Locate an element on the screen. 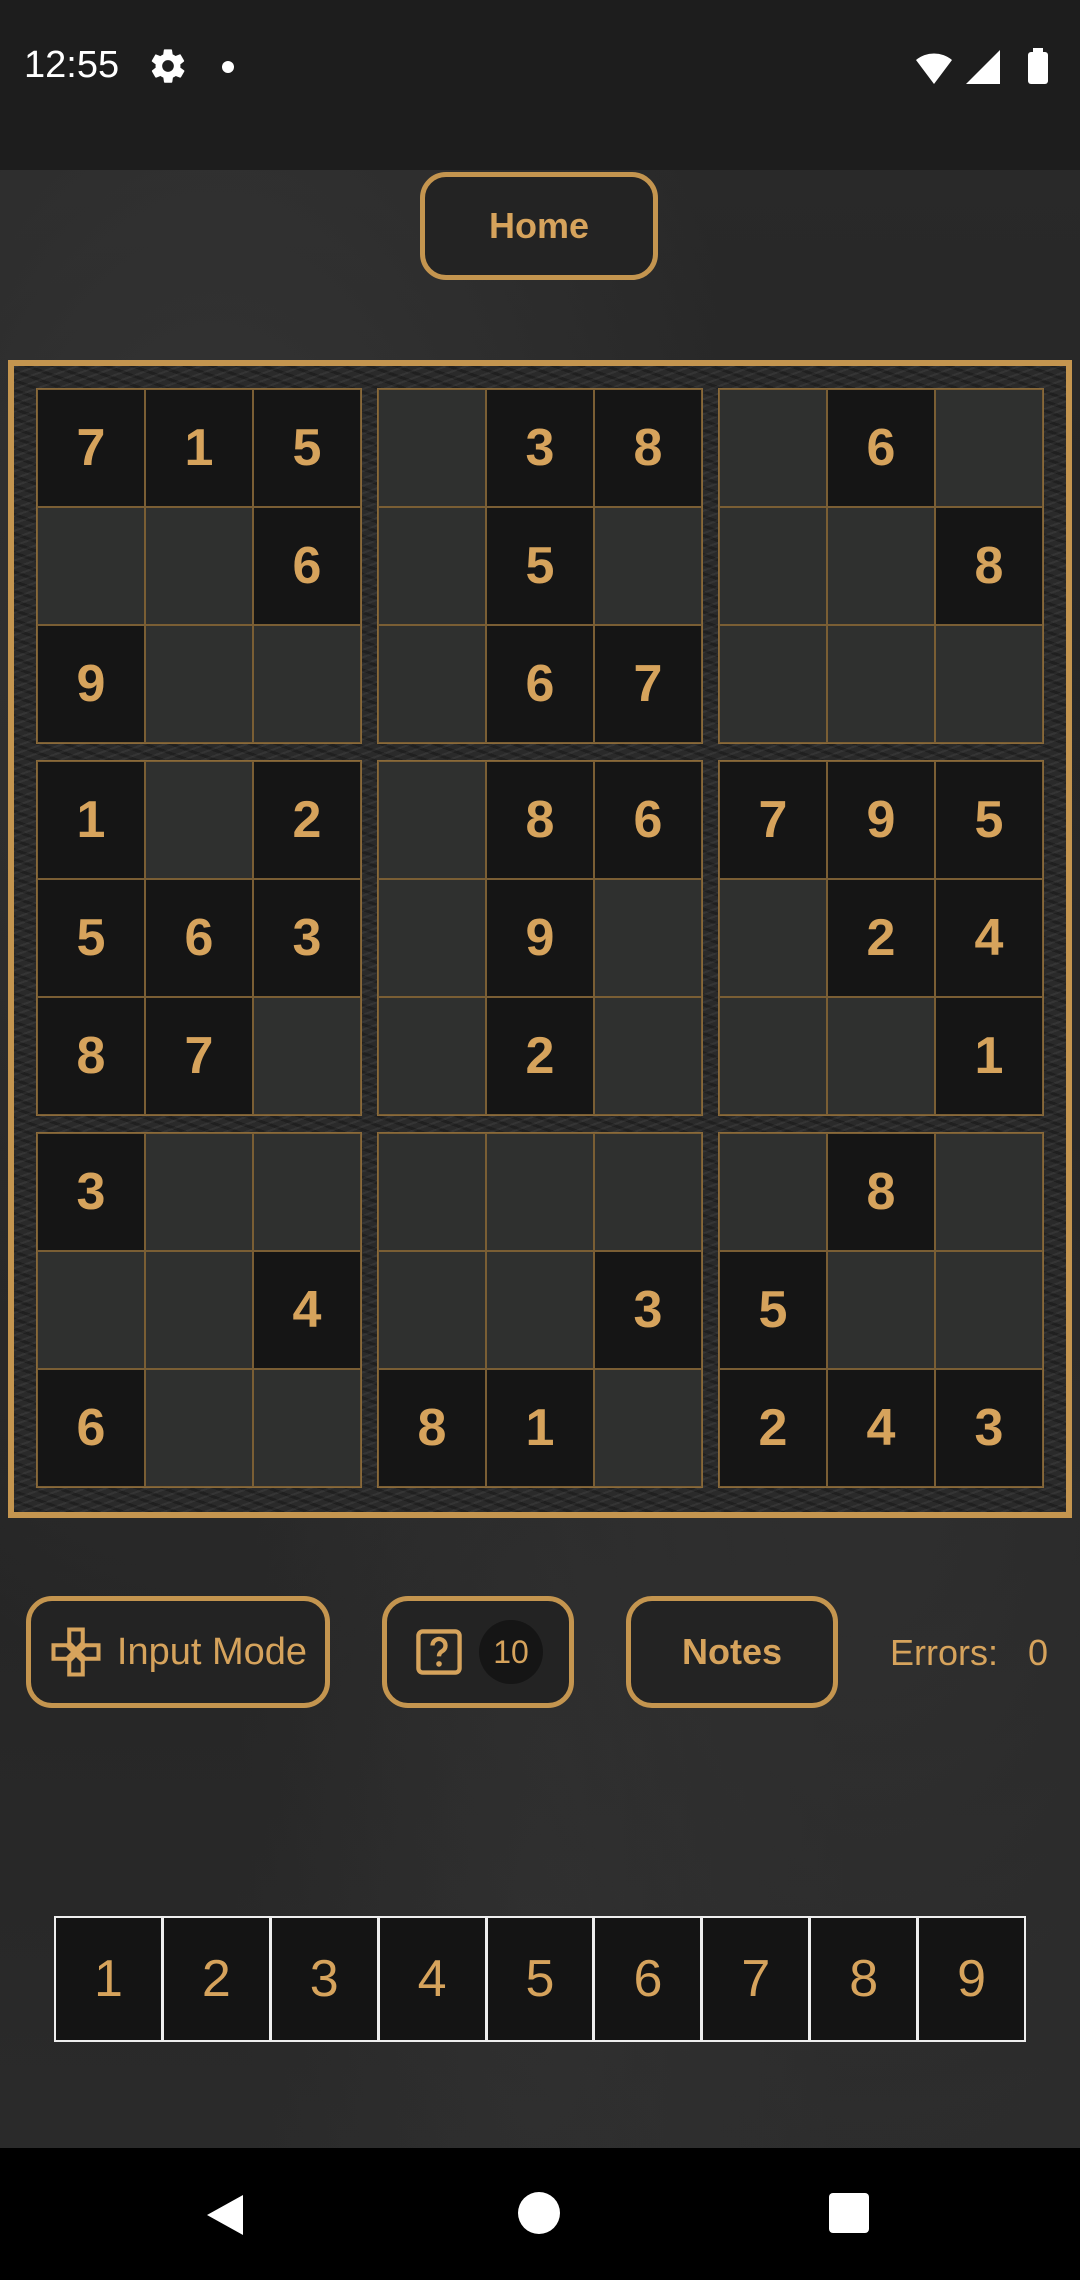  number-button-7: 7 is located at coordinates (757, 1979).